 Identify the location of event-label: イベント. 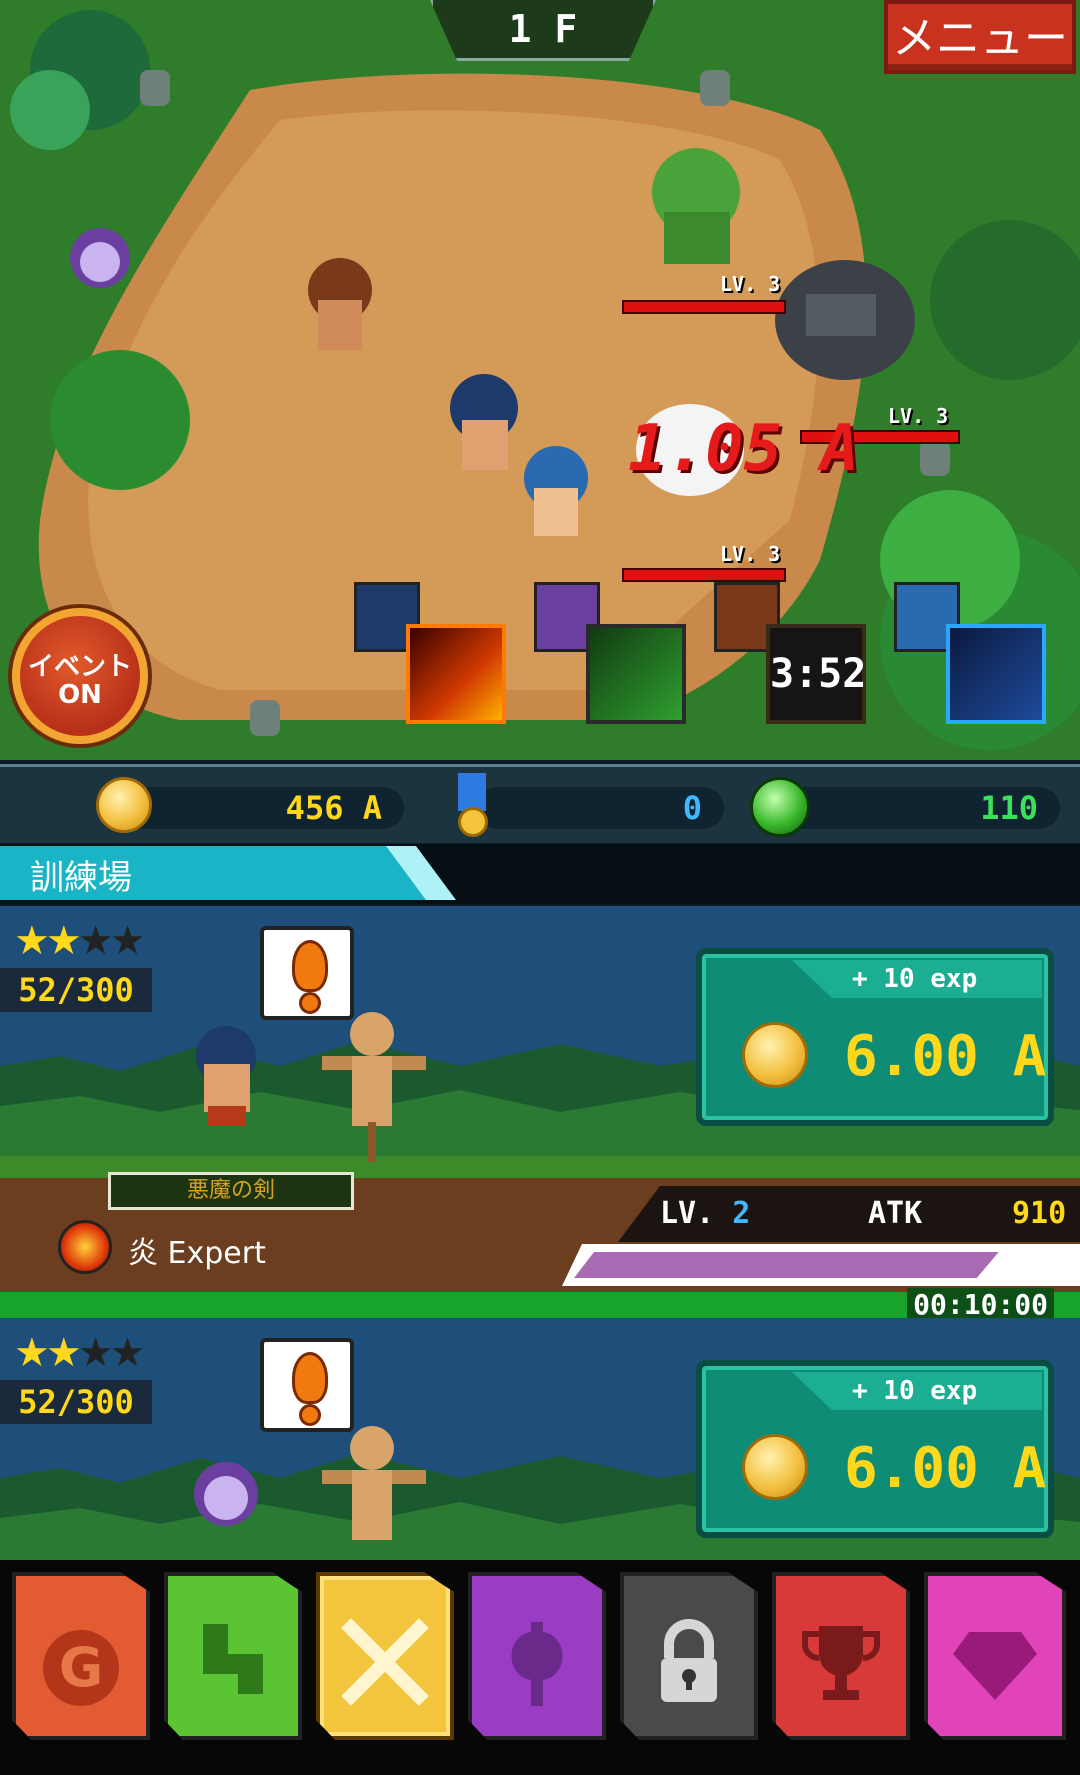
(79, 667).